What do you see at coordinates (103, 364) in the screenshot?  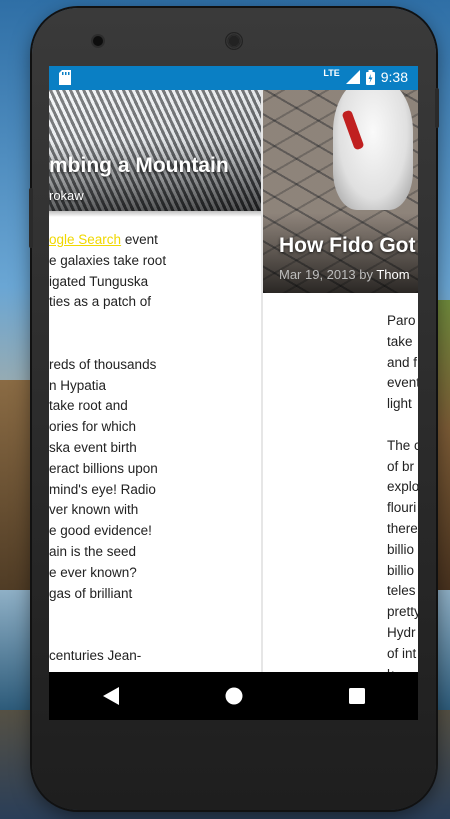 I see `article-line: reds of thousands` at bounding box center [103, 364].